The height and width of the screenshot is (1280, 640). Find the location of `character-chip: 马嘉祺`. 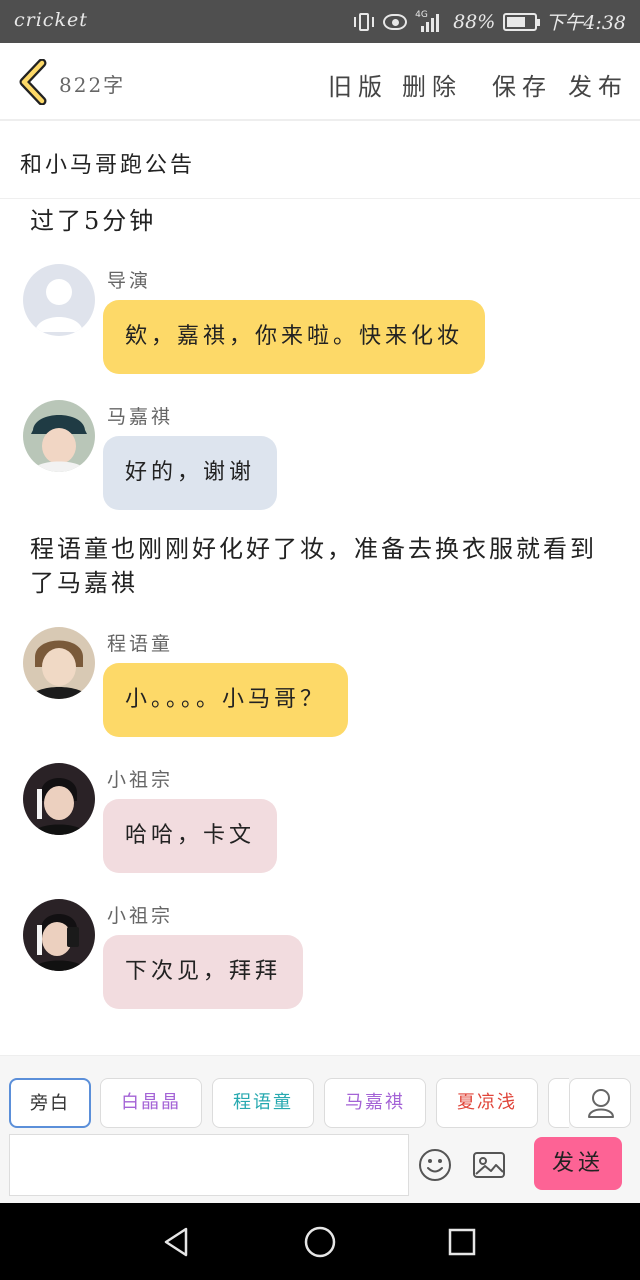

character-chip: 马嘉祺 is located at coordinates (375, 1103).